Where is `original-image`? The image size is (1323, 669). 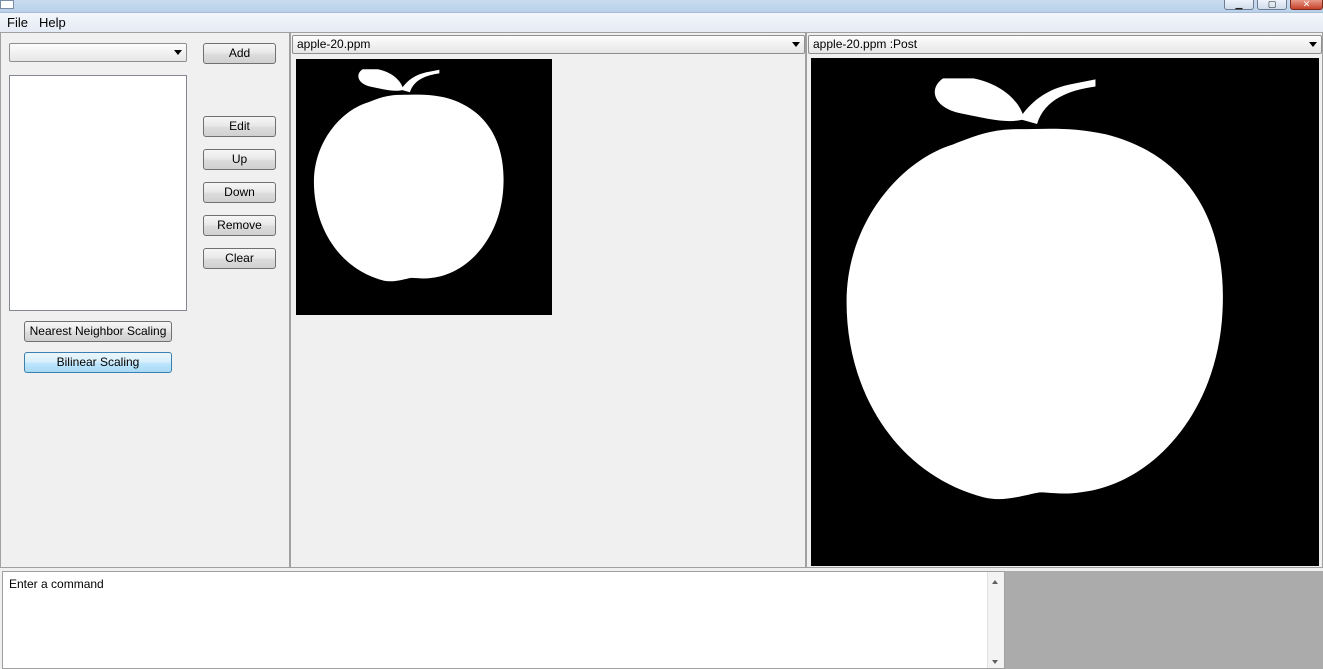
original-image is located at coordinates (424, 187).